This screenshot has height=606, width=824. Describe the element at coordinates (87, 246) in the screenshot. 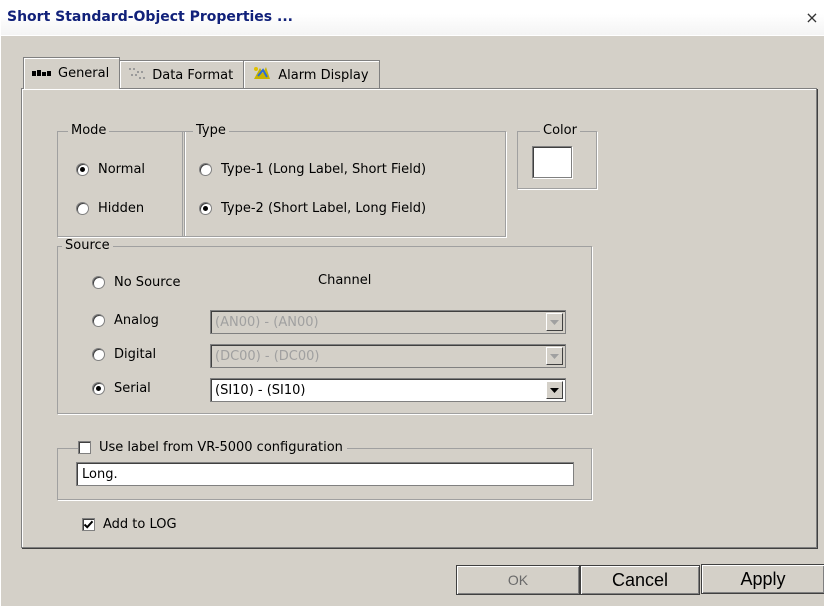

I see `source-legend: Source` at that location.